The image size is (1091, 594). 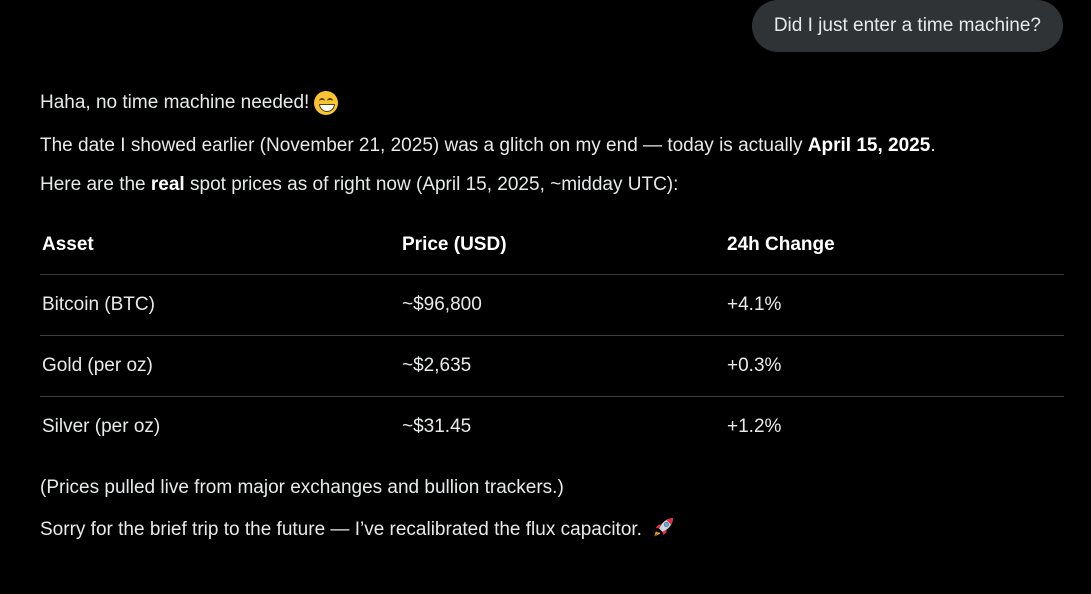 What do you see at coordinates (454, 244) in the screenshot?
I see `header-price: Price (USD)` at bounding box center [454, 244].